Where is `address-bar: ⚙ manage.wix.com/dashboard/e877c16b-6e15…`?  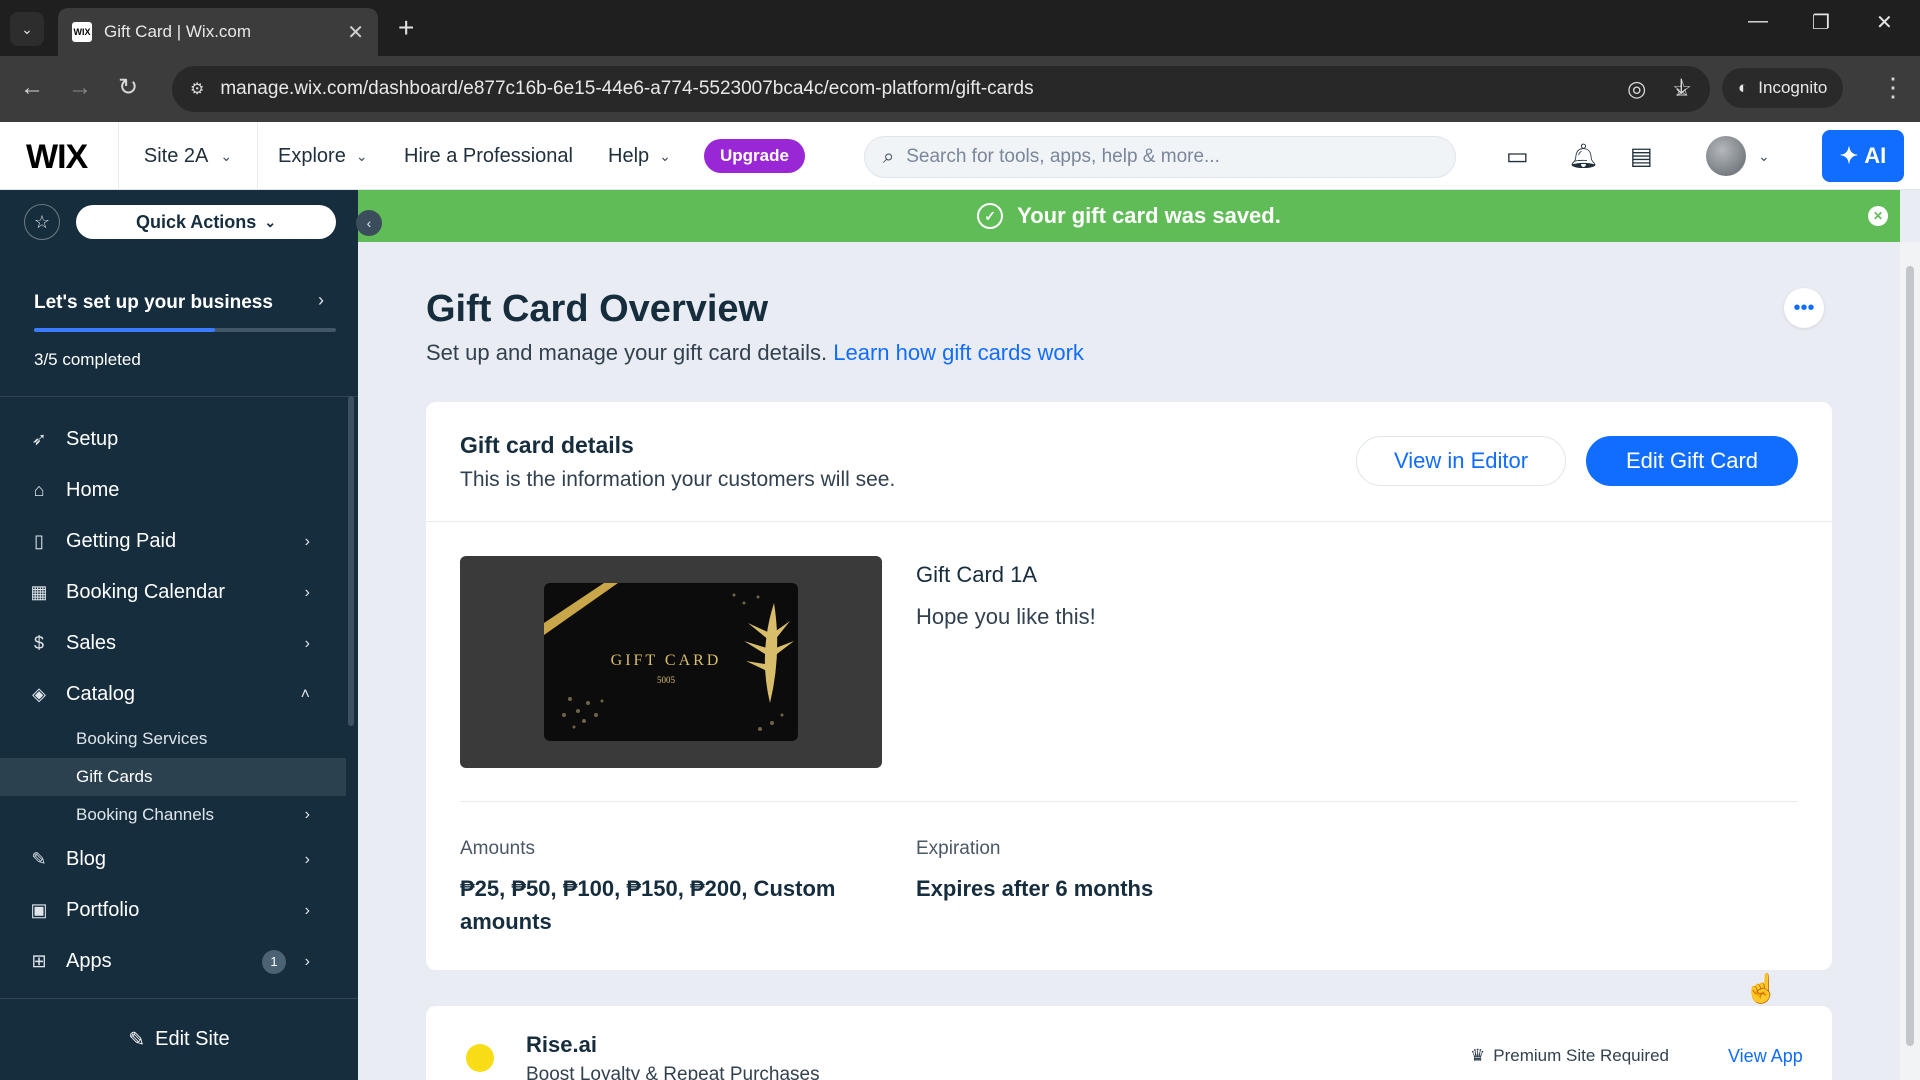
address-bar: ⚙ manage.wix.com/dashboard/e877c16b-6e15… is located at coordinates (941, 89).